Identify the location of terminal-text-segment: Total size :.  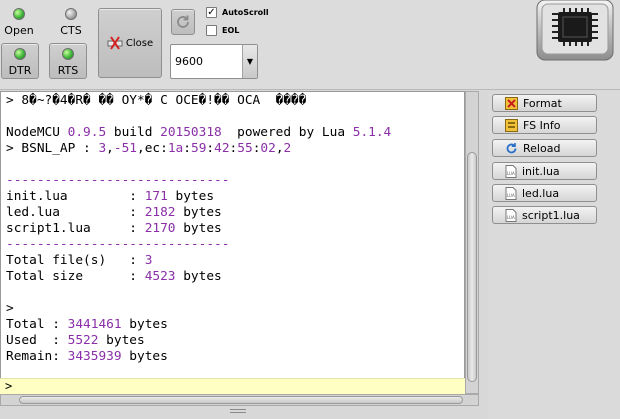
(75, 276).